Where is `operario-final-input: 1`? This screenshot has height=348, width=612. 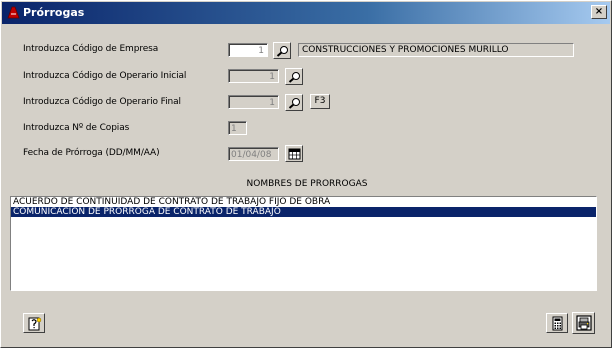 operario-final-input: 1 is located at coordinates (253, 102).